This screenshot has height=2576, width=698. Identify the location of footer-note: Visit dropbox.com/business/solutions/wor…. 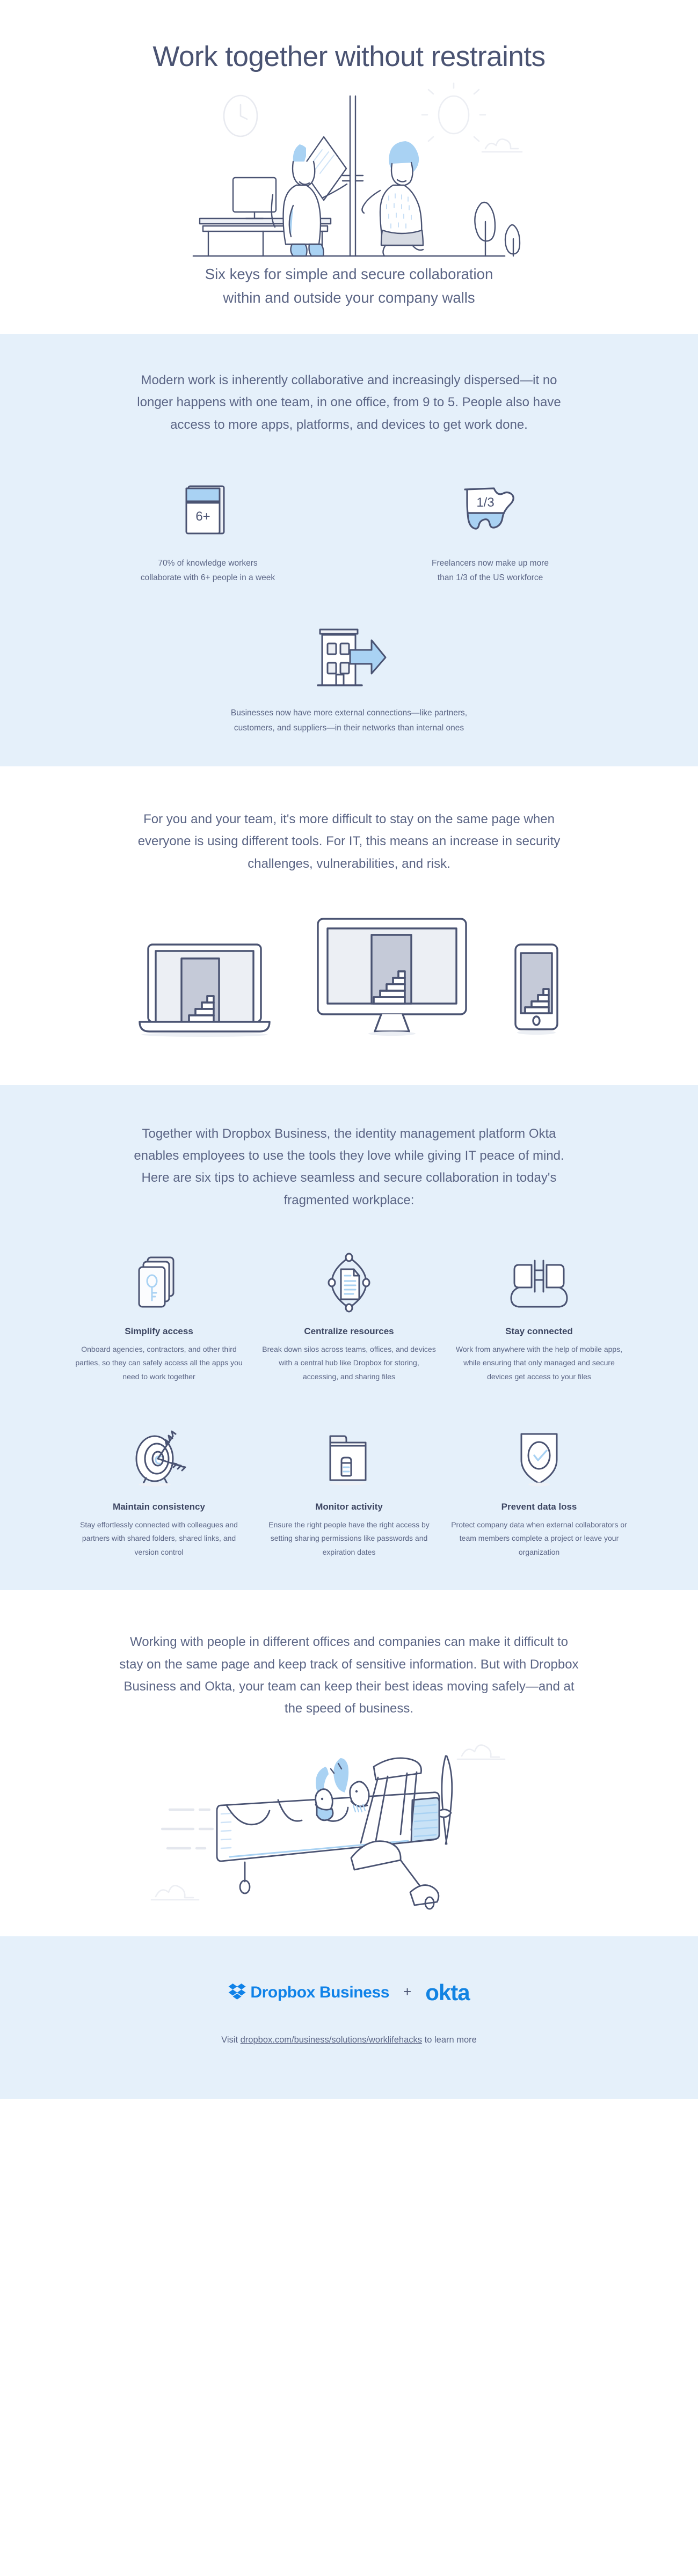
(349, 2040).